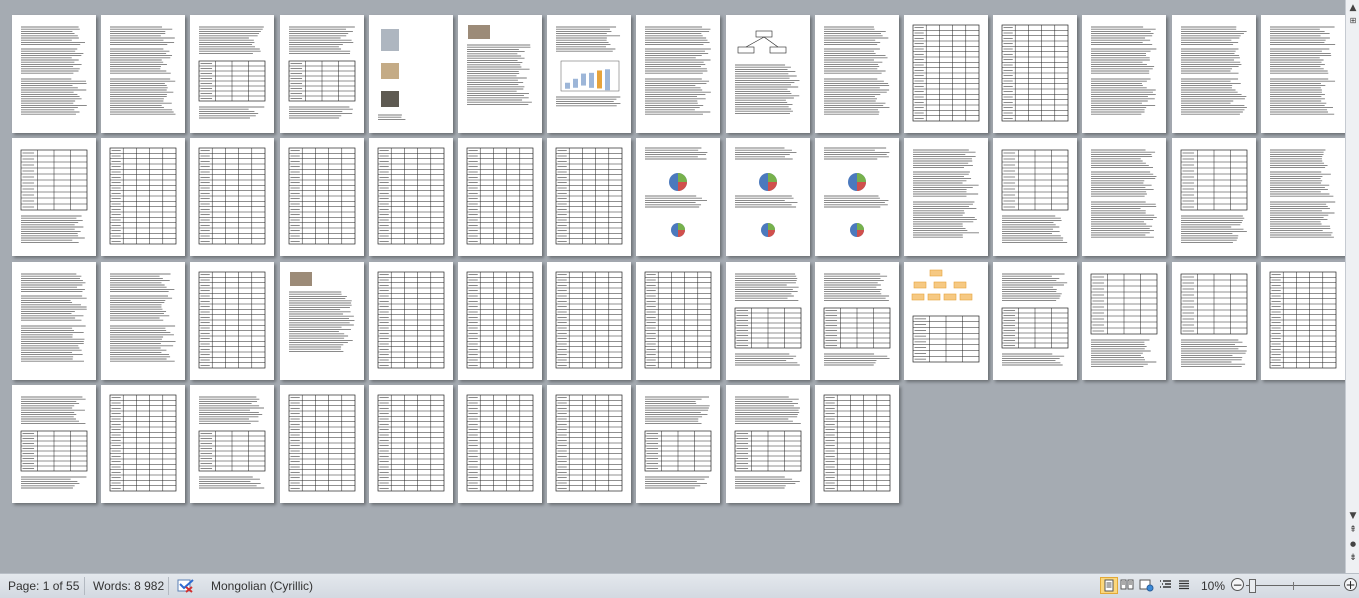 The width and height of the screenshot is (1359, 598). I want to click on ruler-toggle-icon: ⊞, so click(1353, 21).